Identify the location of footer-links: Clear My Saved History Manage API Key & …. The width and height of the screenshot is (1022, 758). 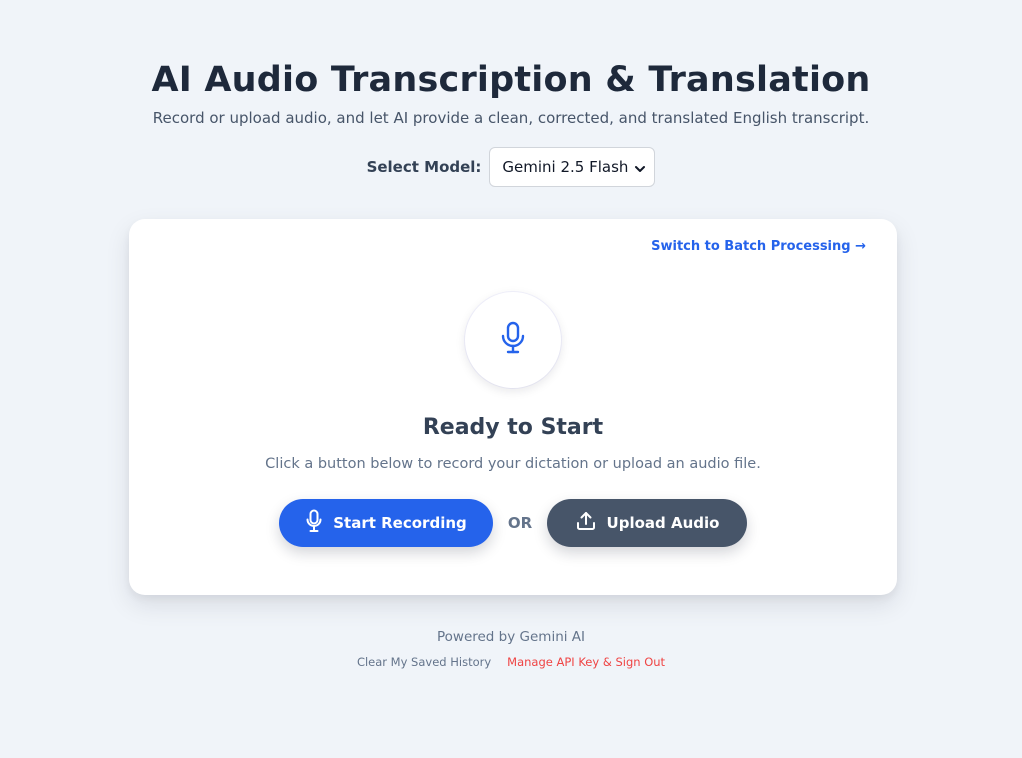
(511, 662).